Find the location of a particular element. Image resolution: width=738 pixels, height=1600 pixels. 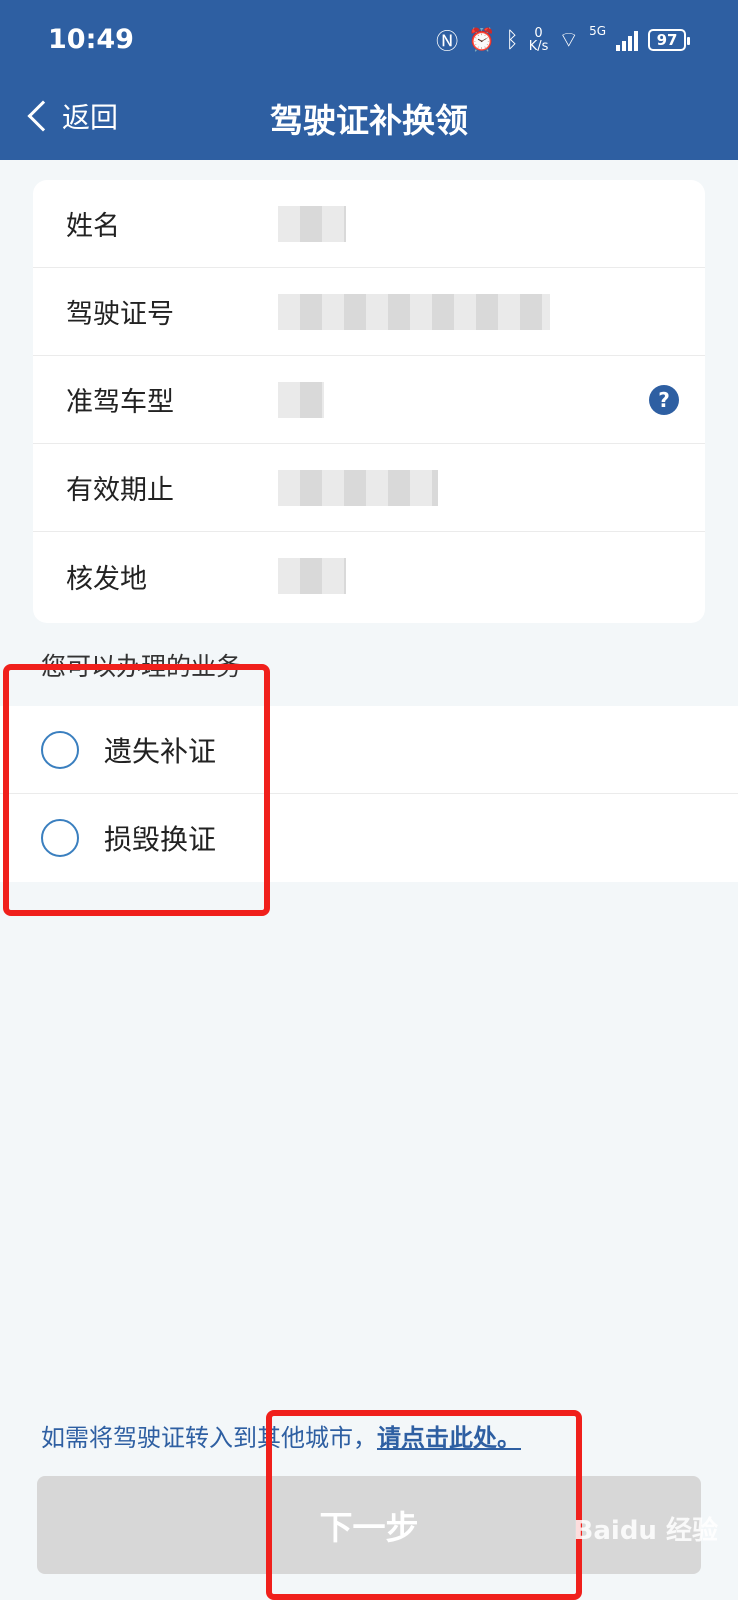

page-title: 驾驶证补换领 is located at coordinates (369, 120).